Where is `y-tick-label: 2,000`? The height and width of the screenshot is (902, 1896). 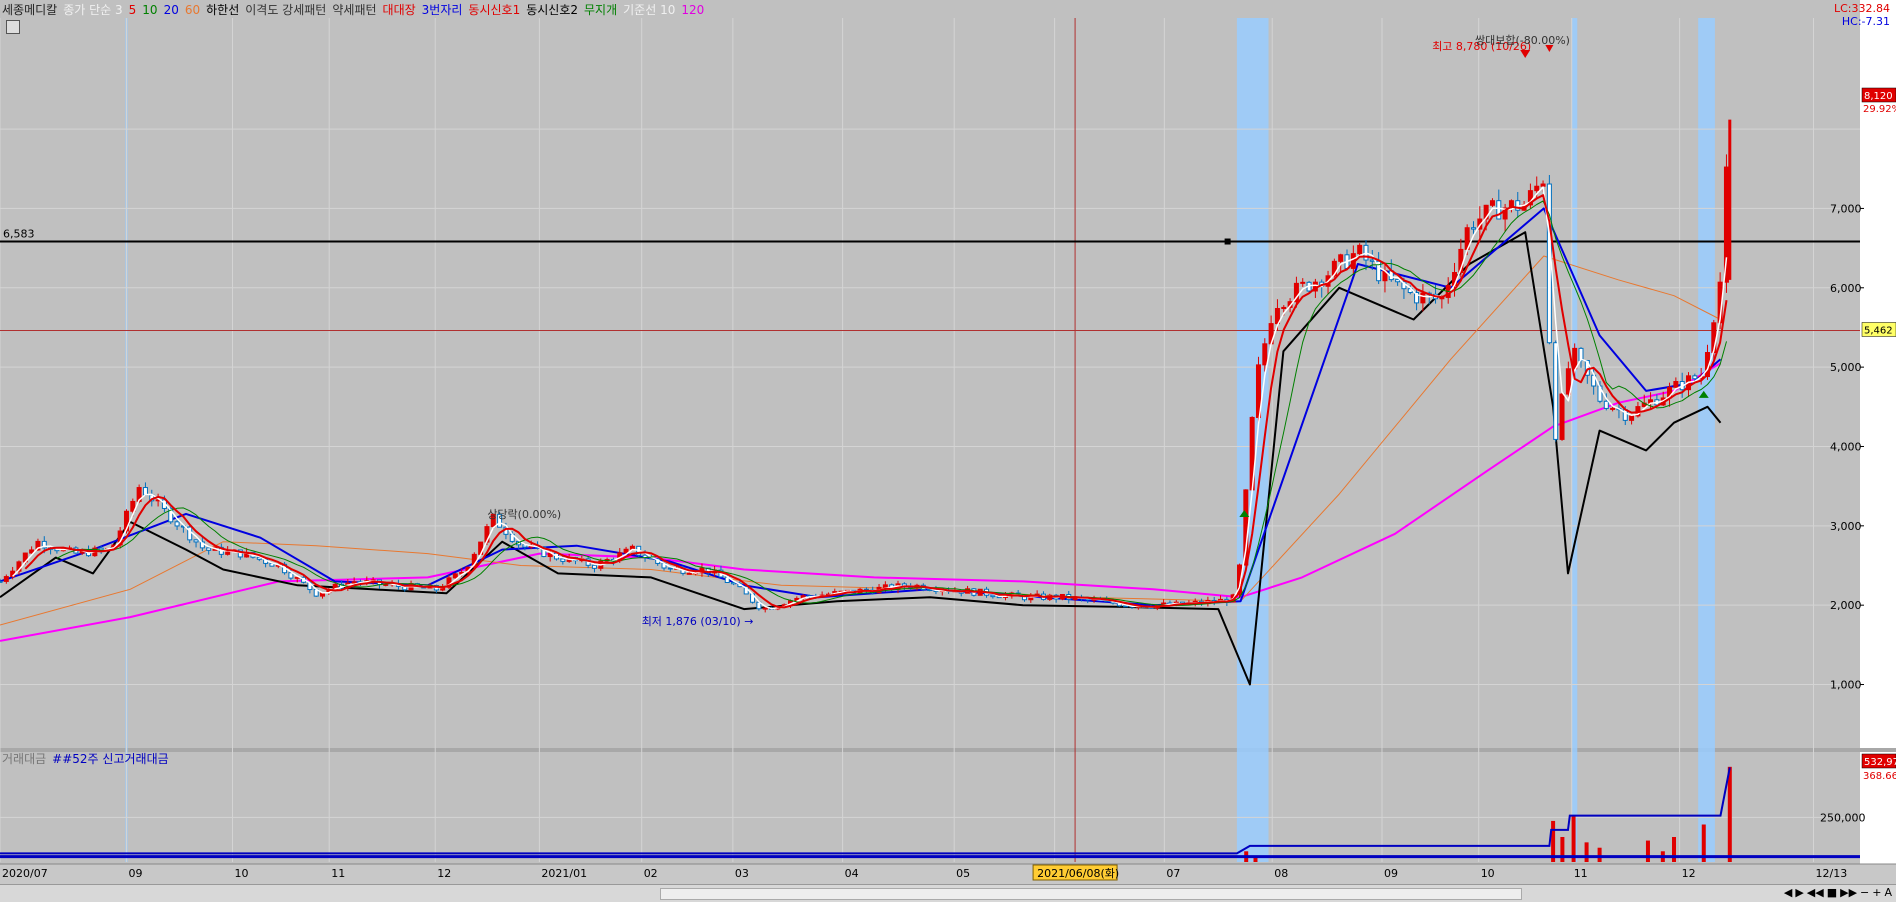
y-tick-label: 2,000 is located at coordinates (1846, 605).